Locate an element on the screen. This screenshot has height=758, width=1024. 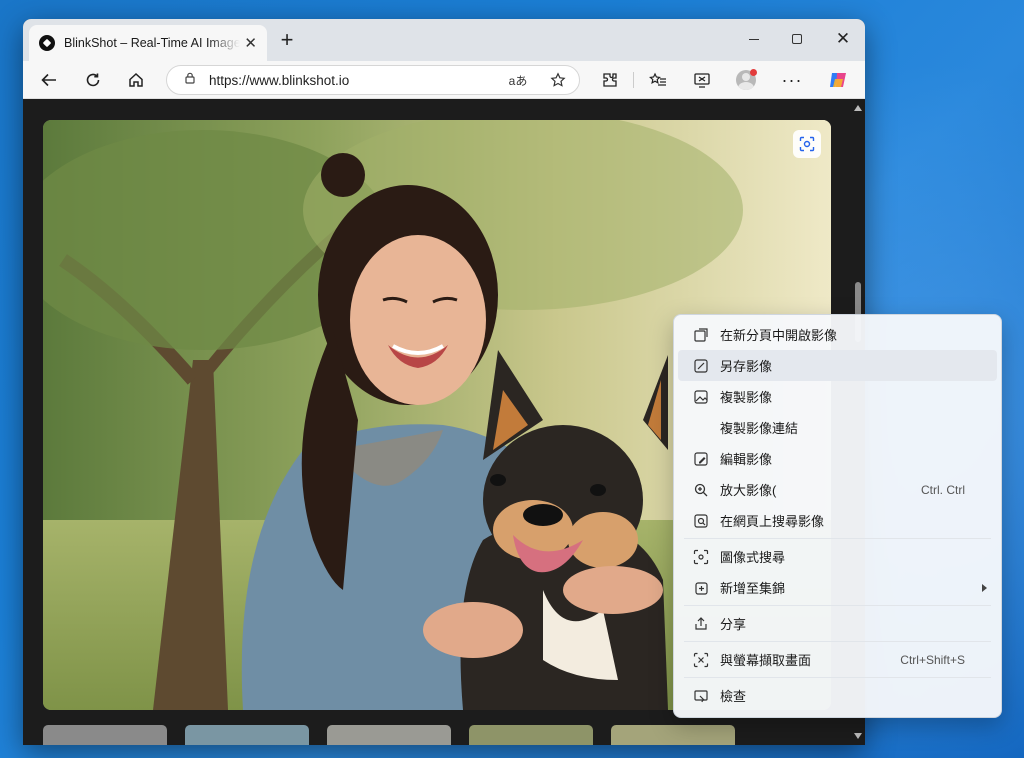
menu-label: 新增至集錦 is located at coordinates (753, 588).